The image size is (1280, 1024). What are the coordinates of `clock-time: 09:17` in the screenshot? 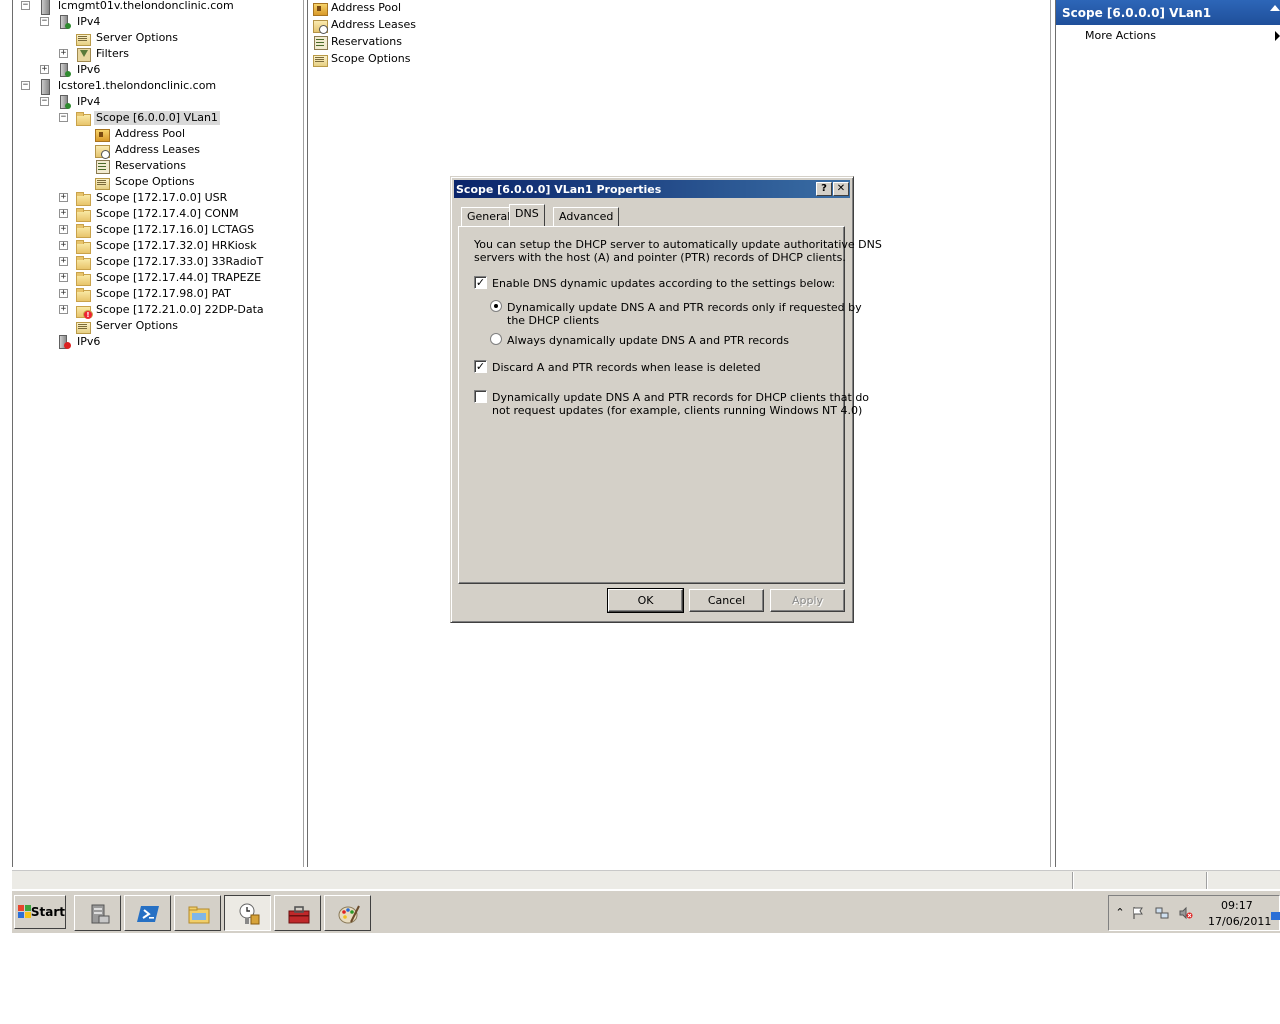 It's located at (1237, 905).